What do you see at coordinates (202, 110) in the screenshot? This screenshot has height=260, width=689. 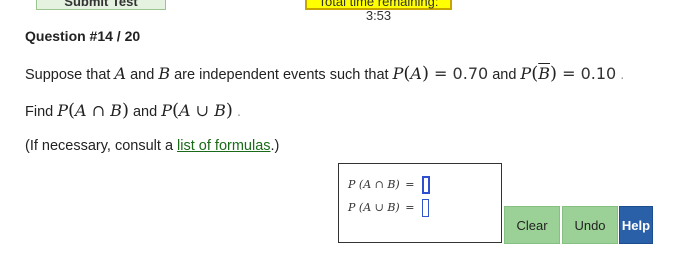 I see `union-expr: A ∪ B` at bounding box center [202, 110].